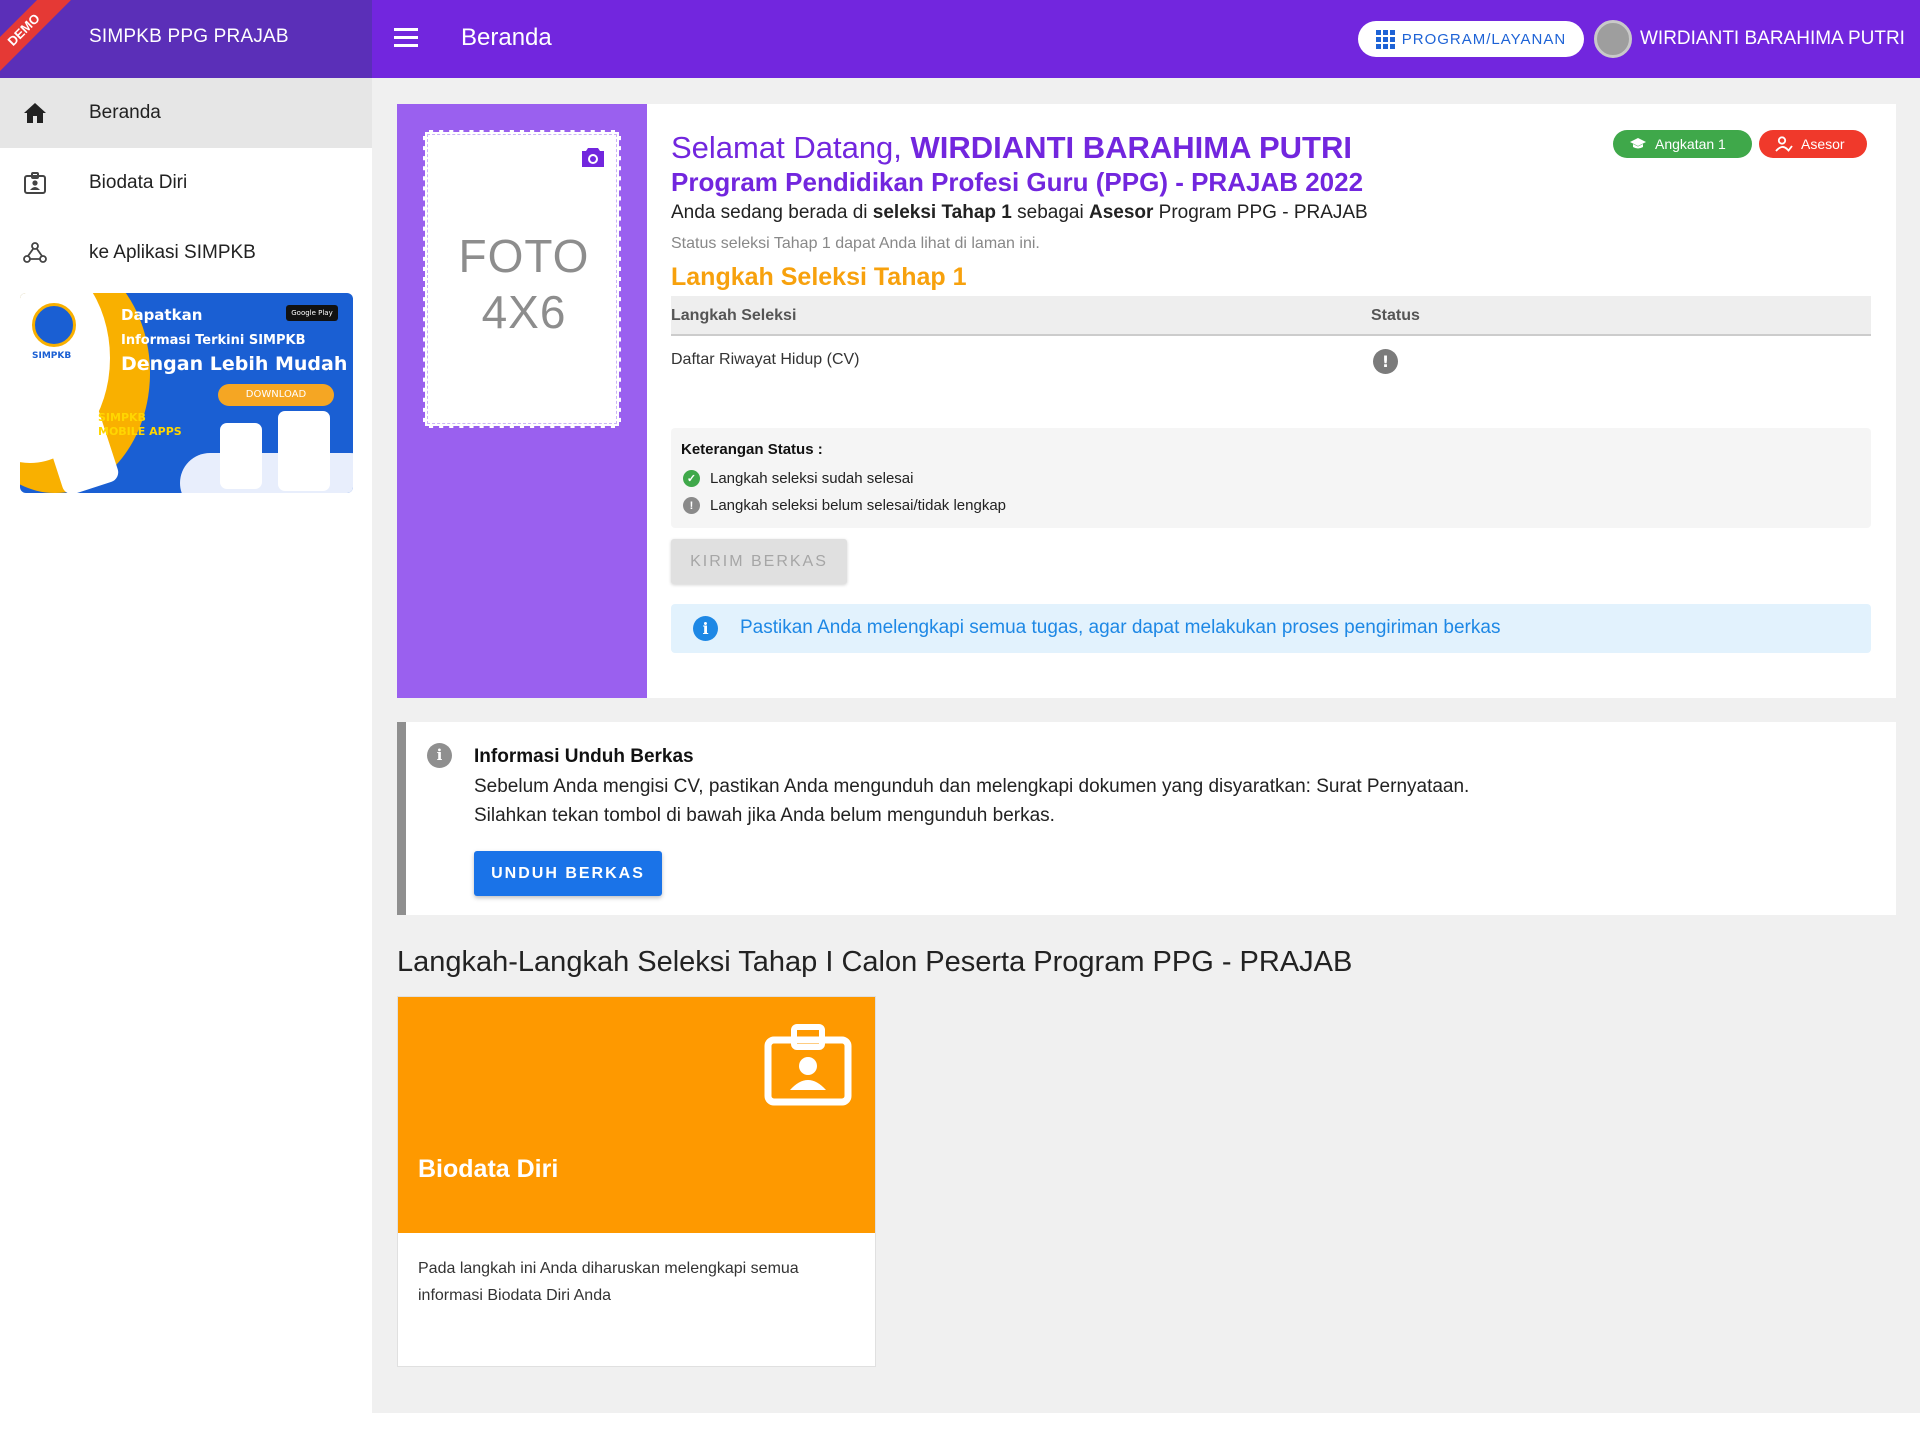  I want to click on legend-title: Keterangan Status :, so click(752, 449).